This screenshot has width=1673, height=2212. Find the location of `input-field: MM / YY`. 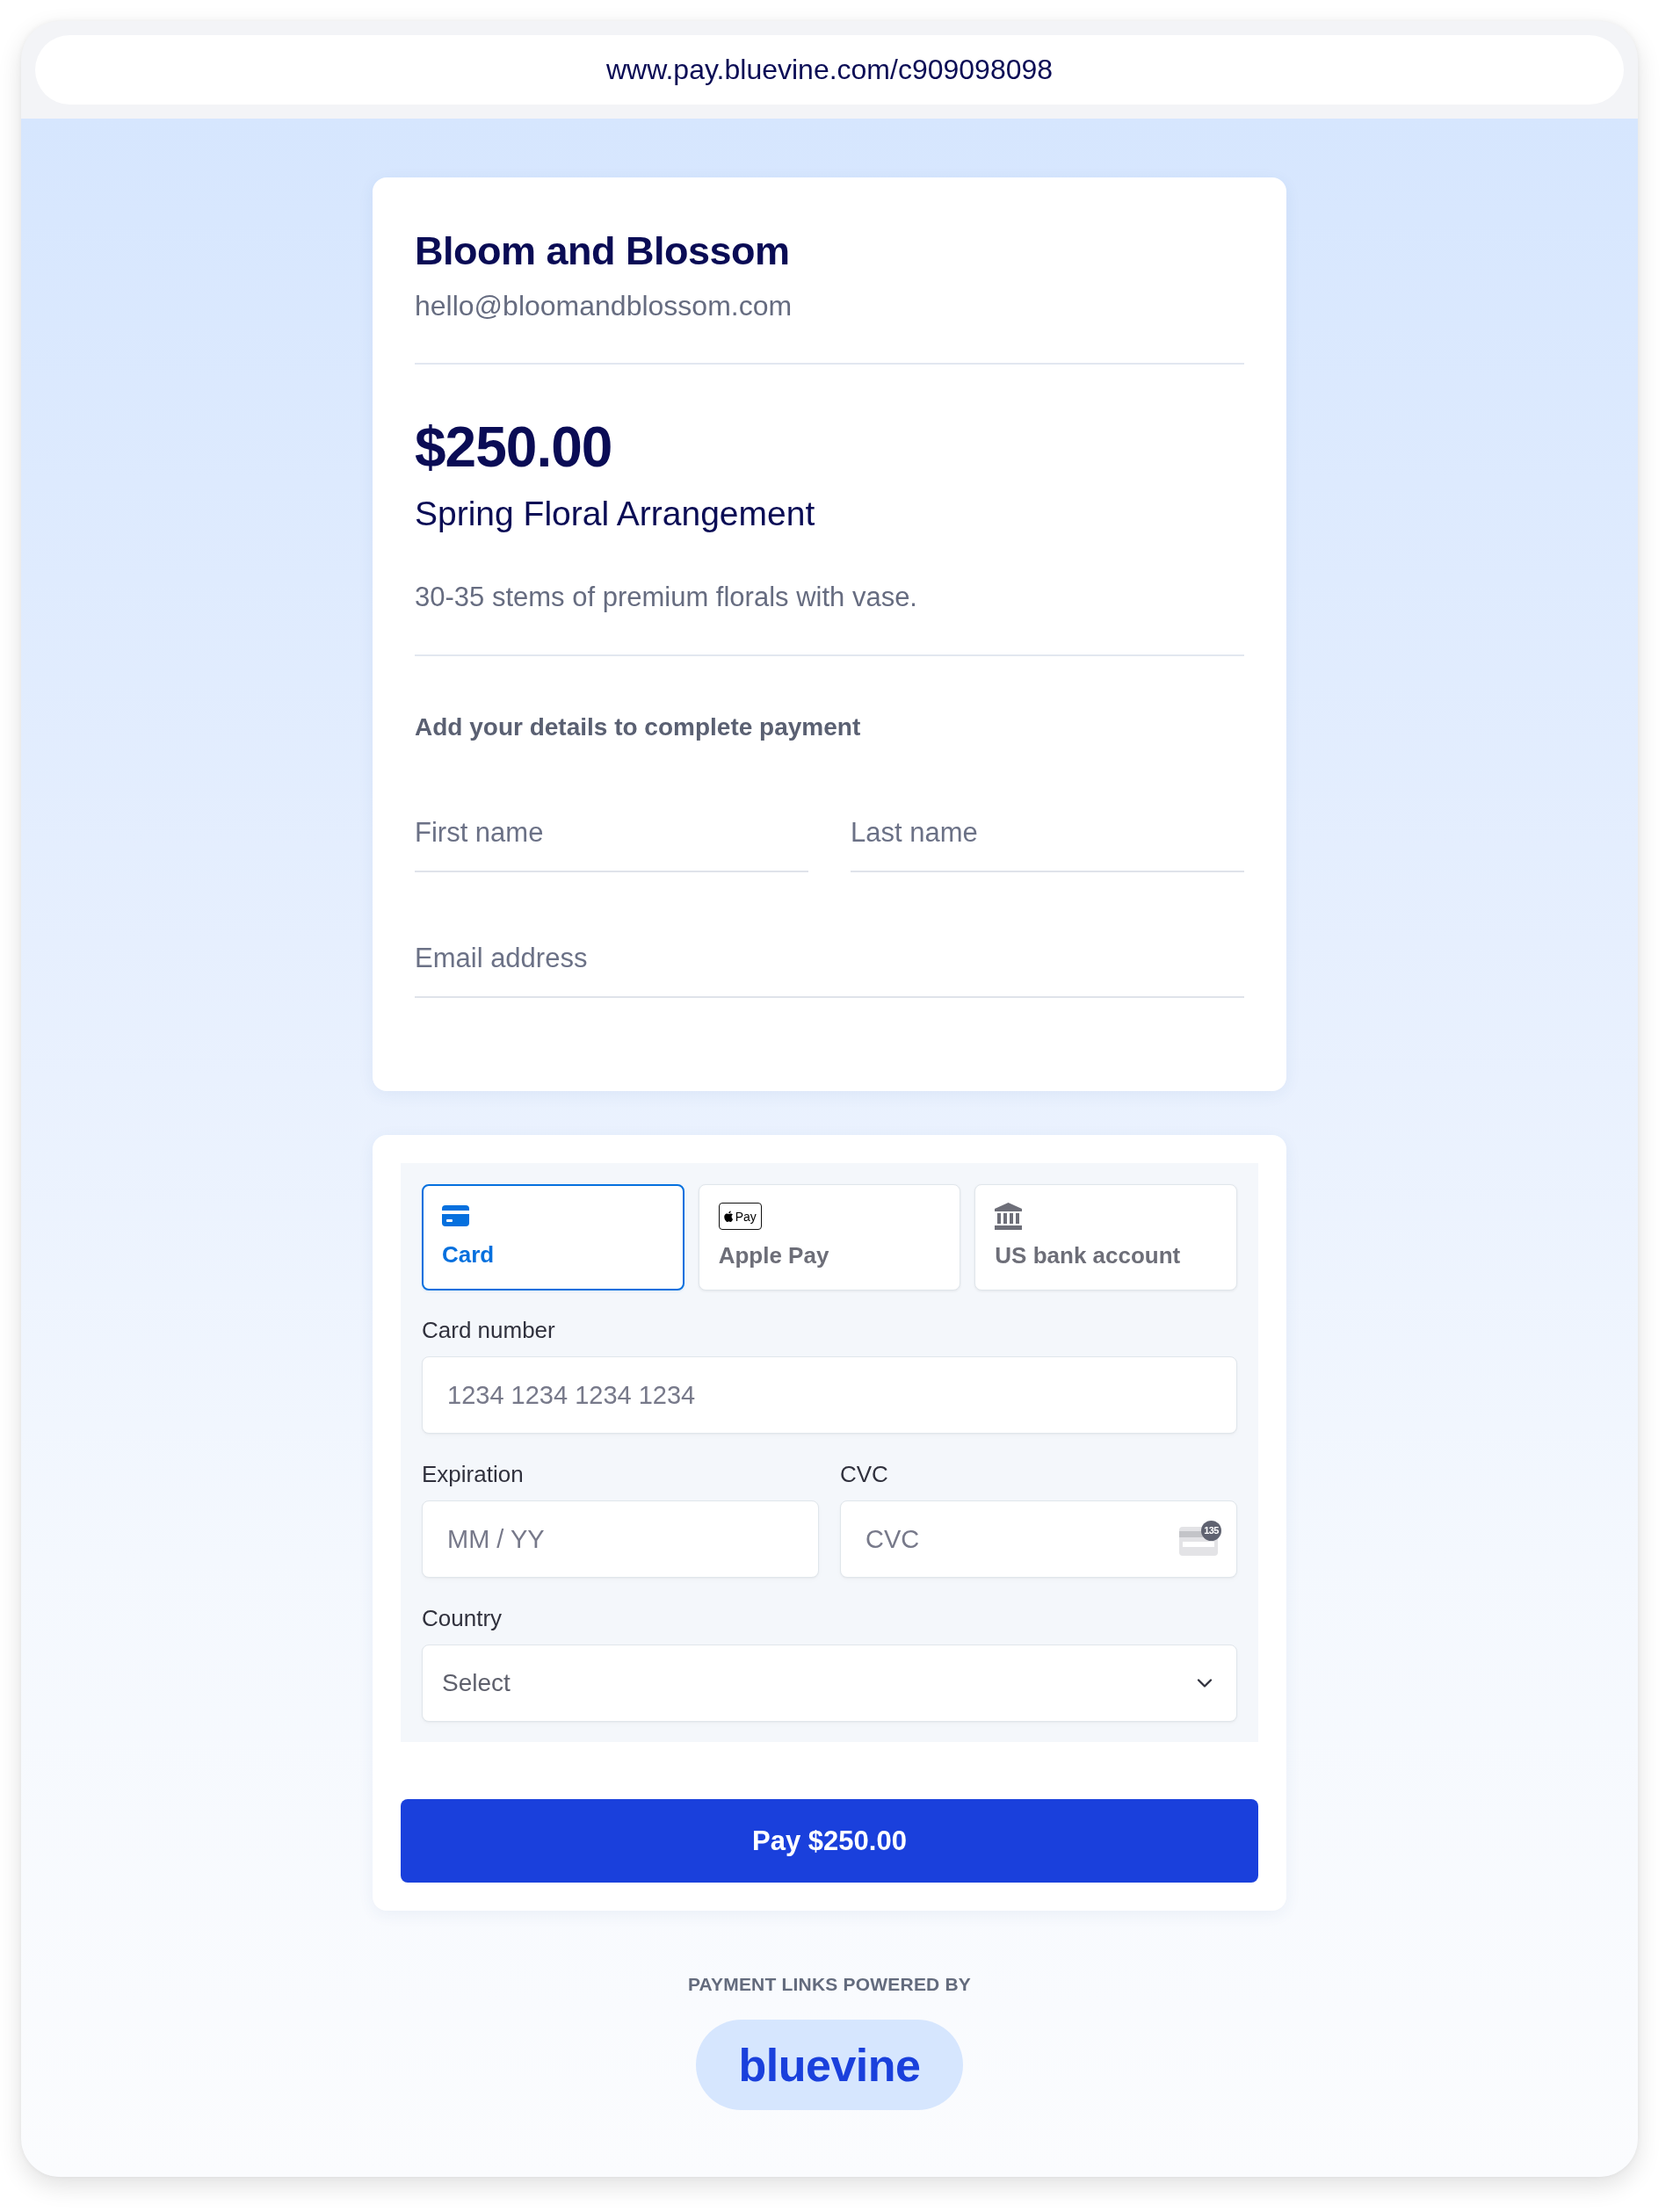

input-field: MM / YY is located at coordinates (620, 1539).